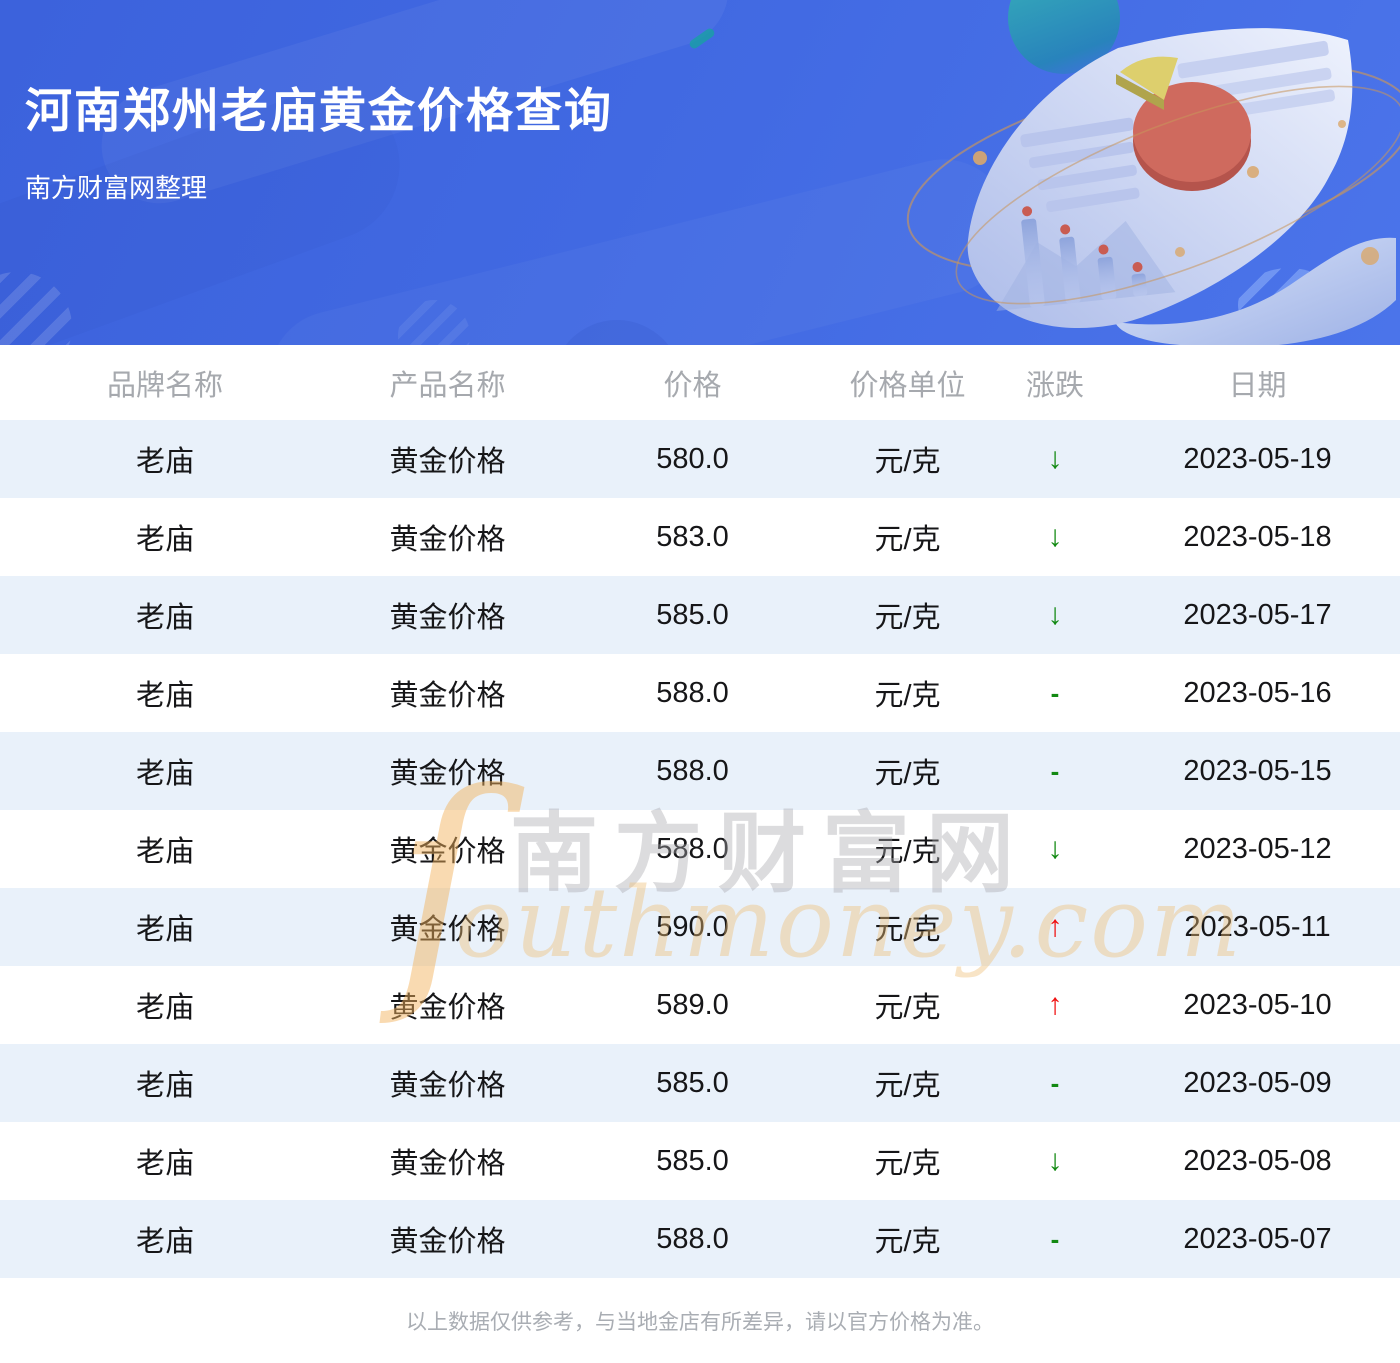  Describe the element at coordinates (1153, 186) in the screenshot. I see `report-illustration` at that location.